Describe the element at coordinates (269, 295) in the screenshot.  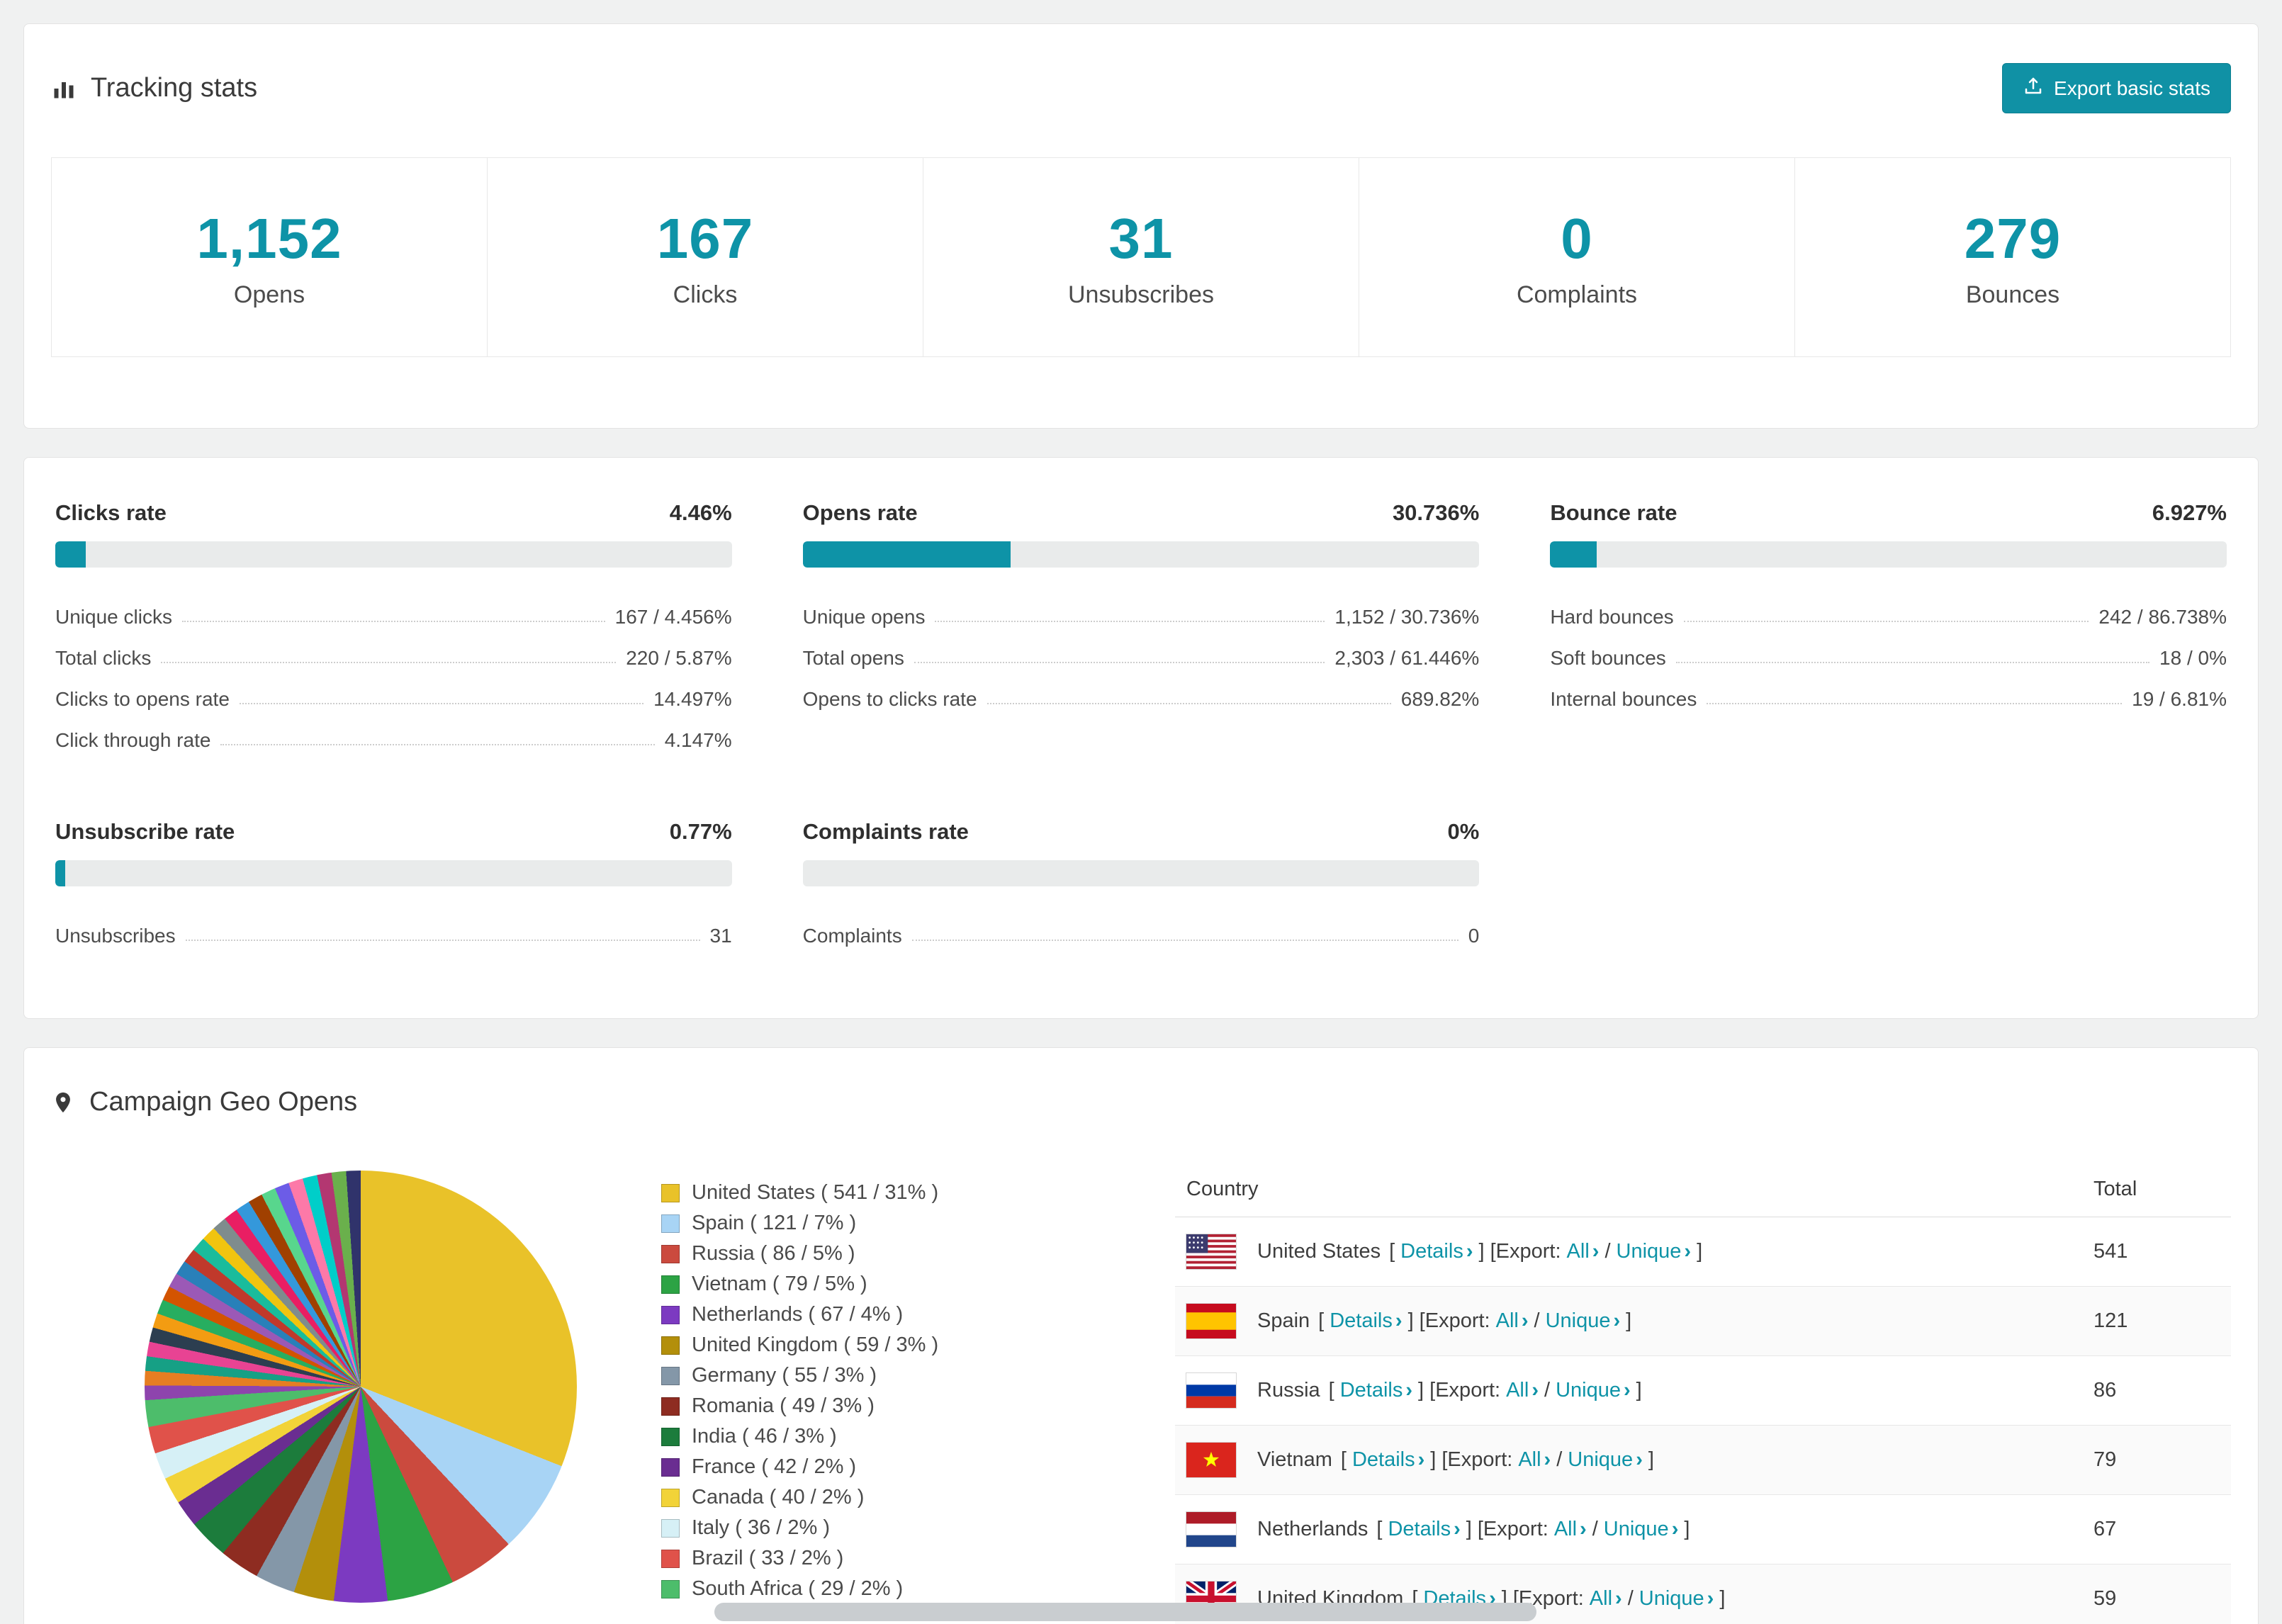
I see `stat-label: Opens` at that location.